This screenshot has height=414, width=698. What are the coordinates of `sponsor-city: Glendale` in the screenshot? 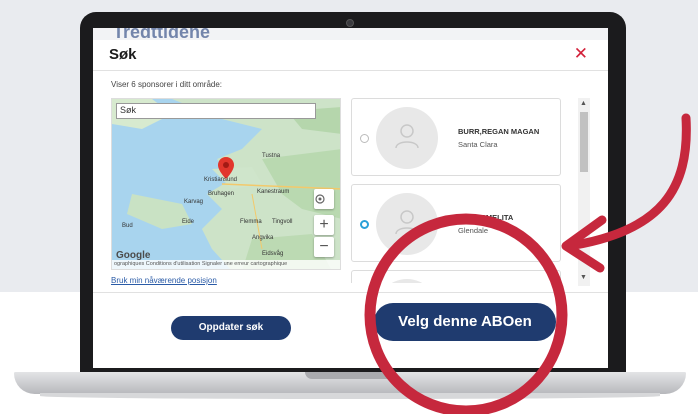 It's located at (473, 230).